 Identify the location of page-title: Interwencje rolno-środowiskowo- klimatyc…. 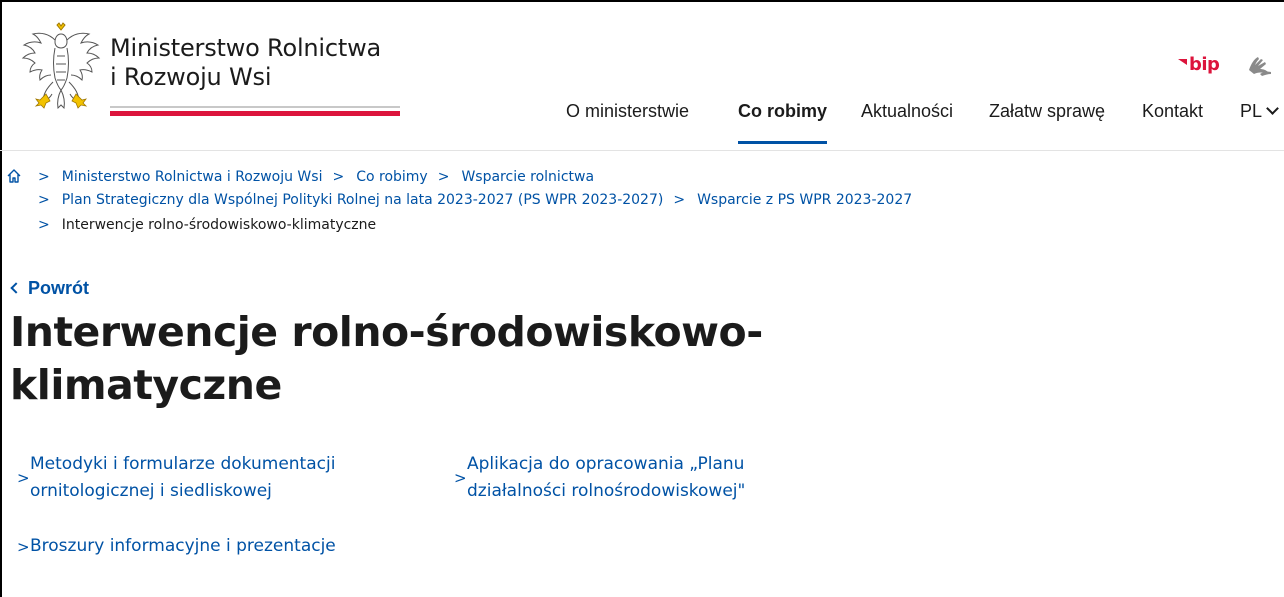
(440, 359).